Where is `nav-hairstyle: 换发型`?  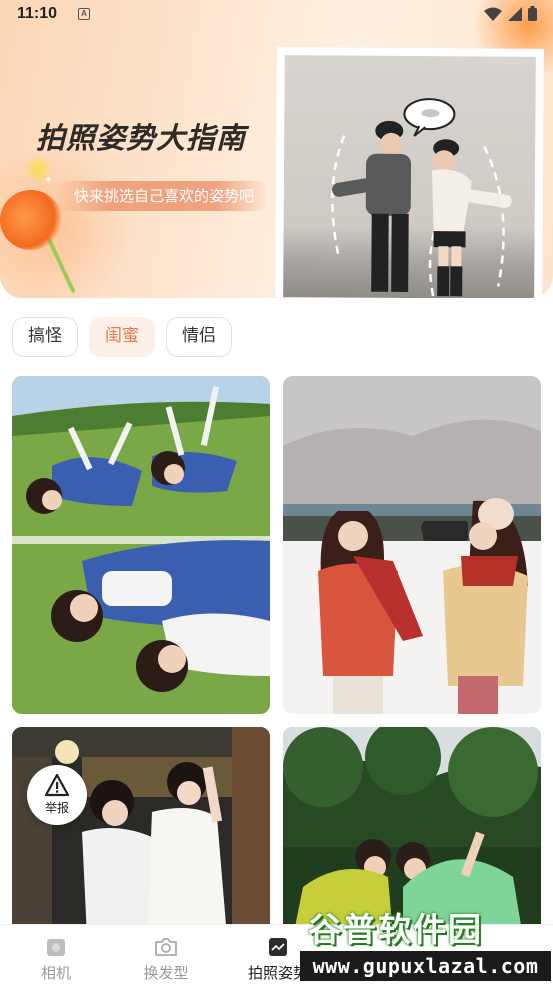
nav-hairstyle: 换发型 is located at coordinates (166, 954).